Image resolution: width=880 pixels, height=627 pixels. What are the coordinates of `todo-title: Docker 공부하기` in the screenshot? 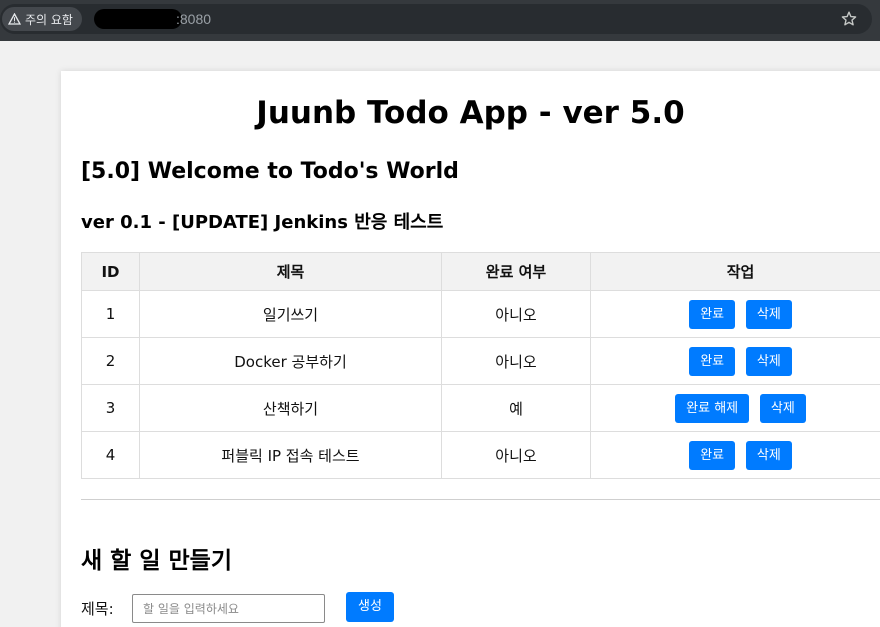 It's located at (290, 361).